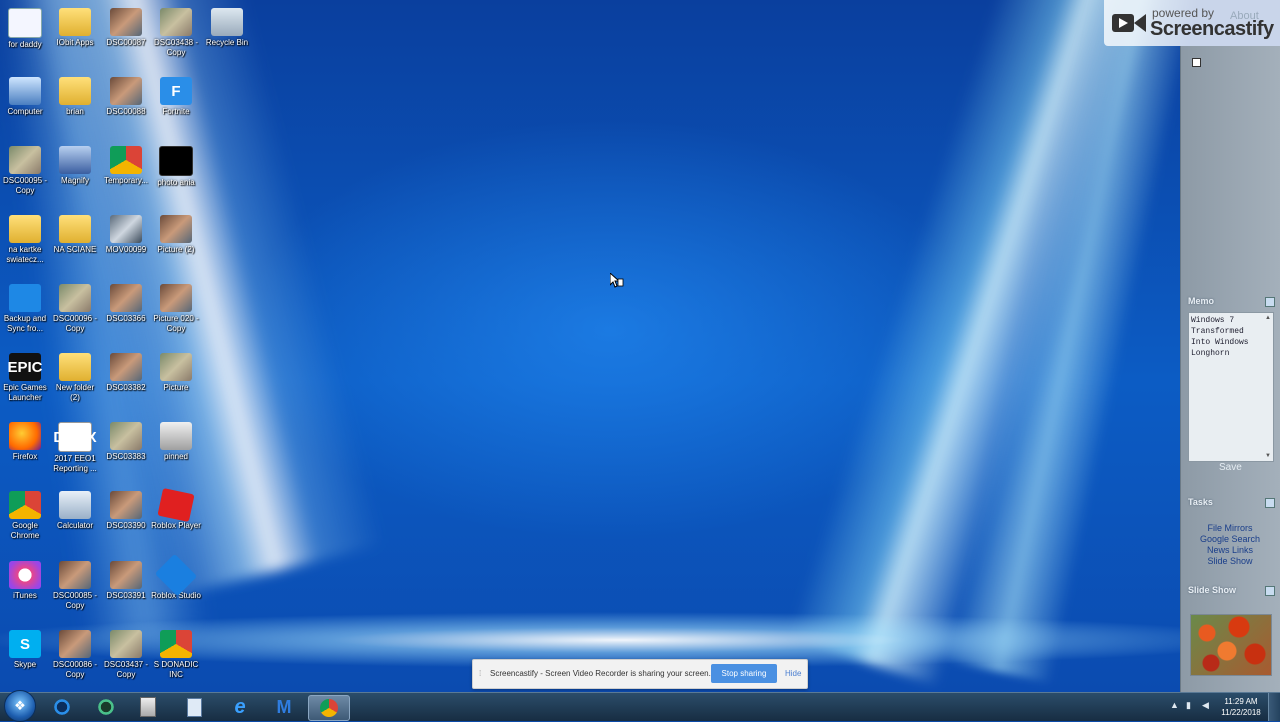 The width and height of the screenshot is (1280, 722). I want to click on hide-button: Hide, so click(793, 673).